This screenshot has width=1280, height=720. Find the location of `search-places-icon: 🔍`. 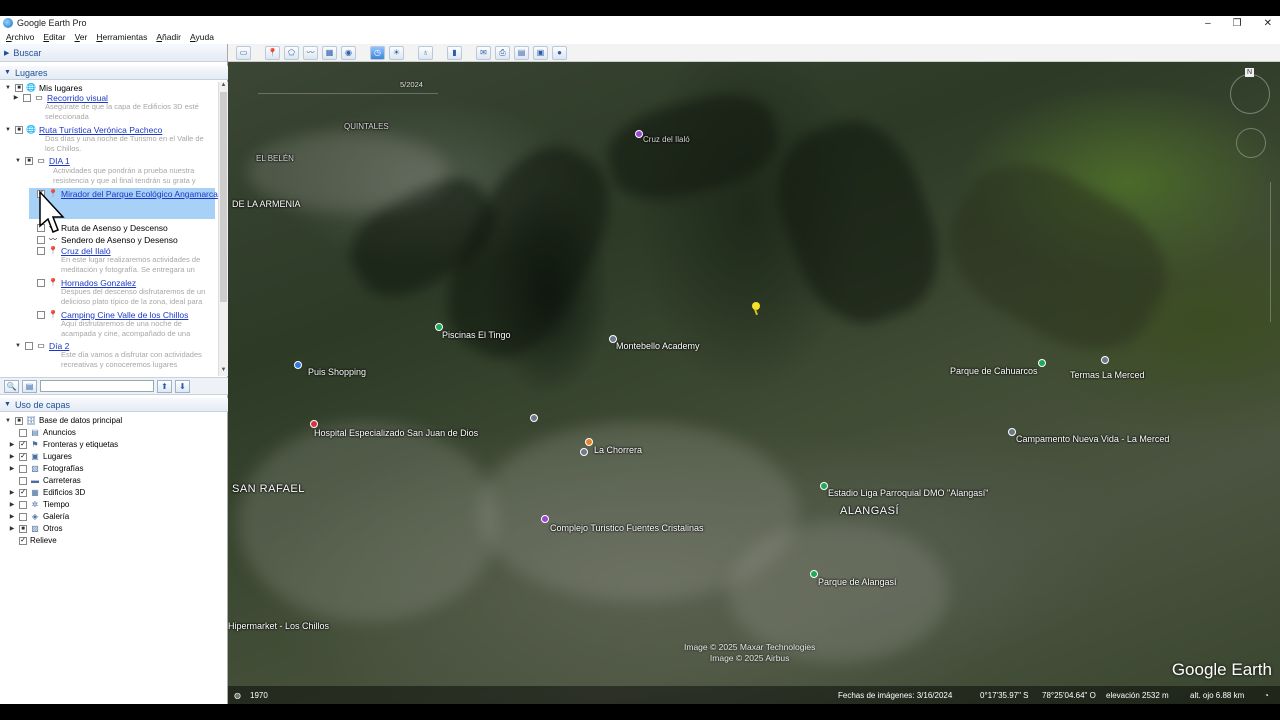

search-places-icon: 🔍 is located at coordinates (11, 386).